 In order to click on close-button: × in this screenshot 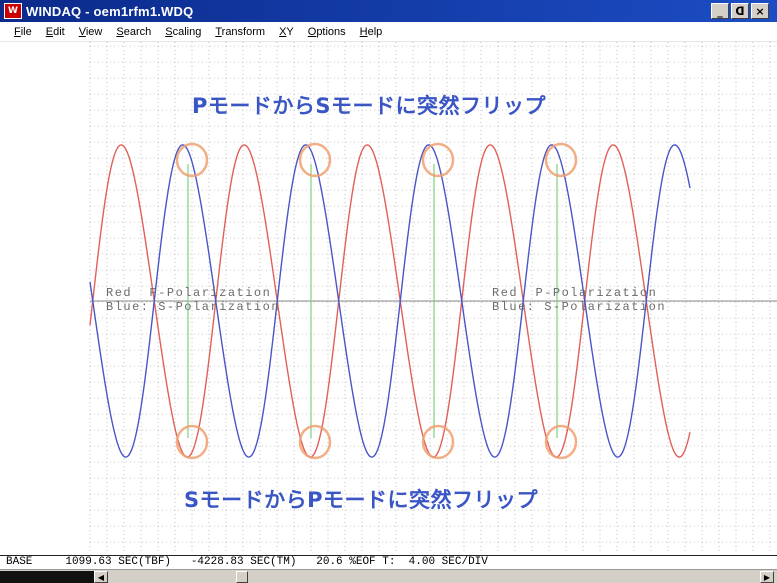, I will do `click(760, 11)`.